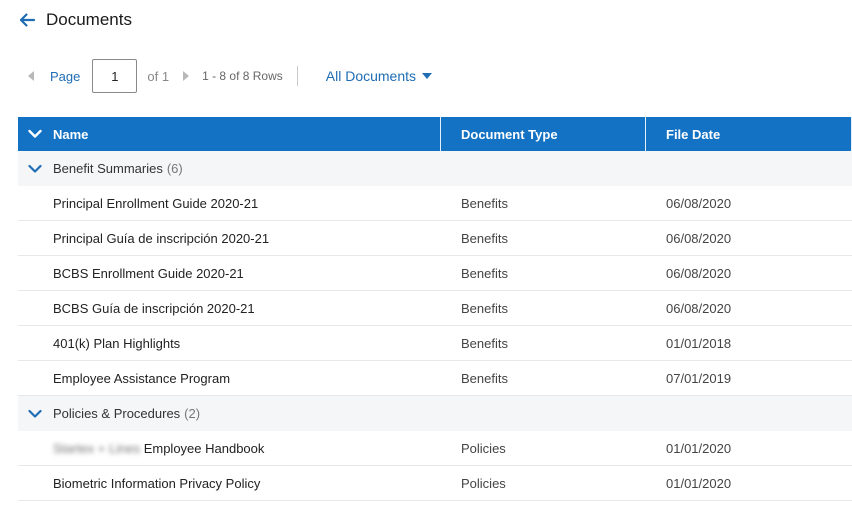 This screenshot has height=529, width=852. Describe the element at coordinates (543, 134) in the screenshot. I see `column-header-document-type: Document Type` at that location.